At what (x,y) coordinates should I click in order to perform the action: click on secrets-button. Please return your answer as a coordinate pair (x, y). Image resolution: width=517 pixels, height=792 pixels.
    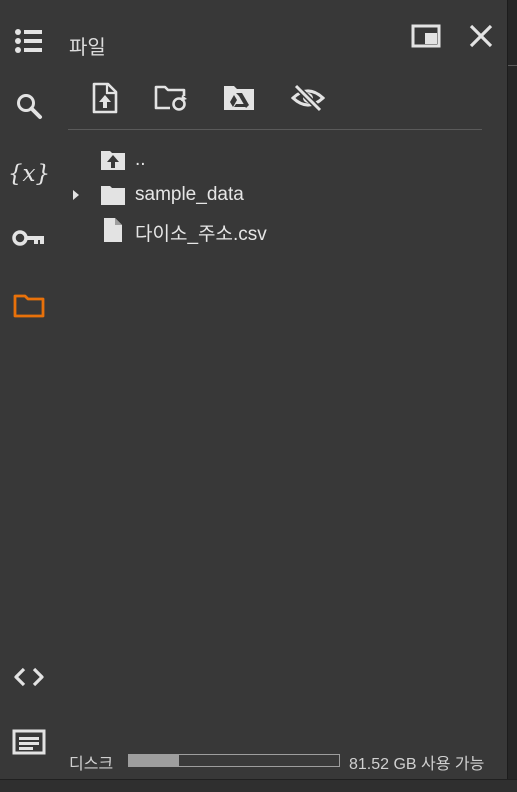
    Looking at the image, I should click on (29, 240).